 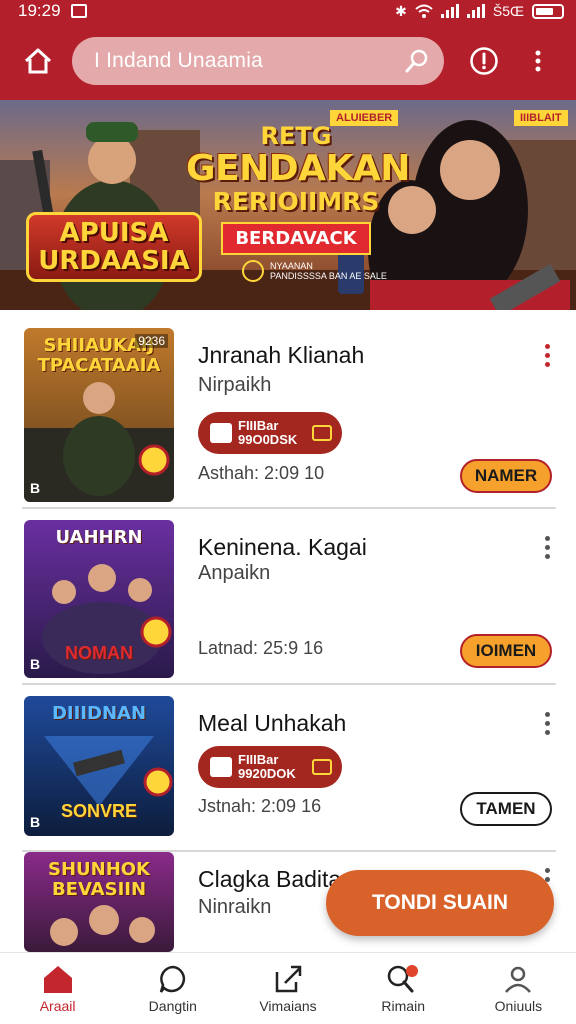 What do you see at coordinates (328, 276) in the screenshot?
I see `sponsor-line2: PANDISSSSA BAN AE SALE` at bounding box center [328, 276].